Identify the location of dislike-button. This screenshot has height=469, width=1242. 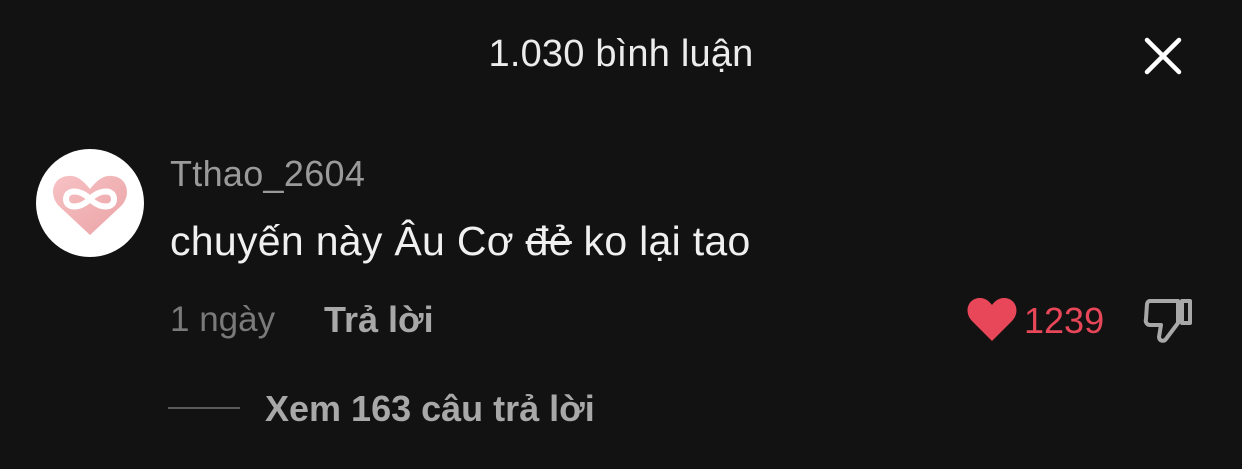
(1169, 319).